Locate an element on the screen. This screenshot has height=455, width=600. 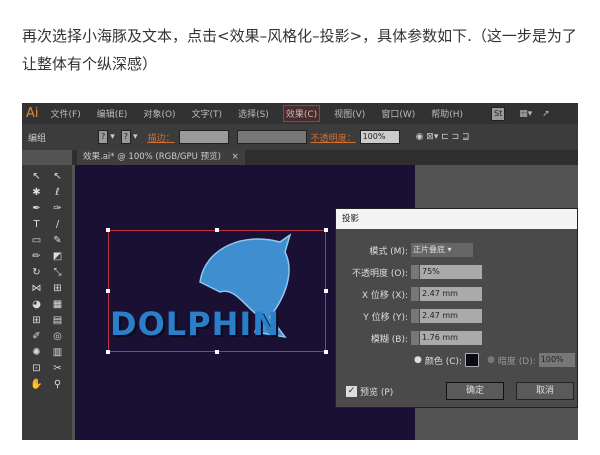
selection-tool-icon: ↖ is located at coordinates (36, 179).